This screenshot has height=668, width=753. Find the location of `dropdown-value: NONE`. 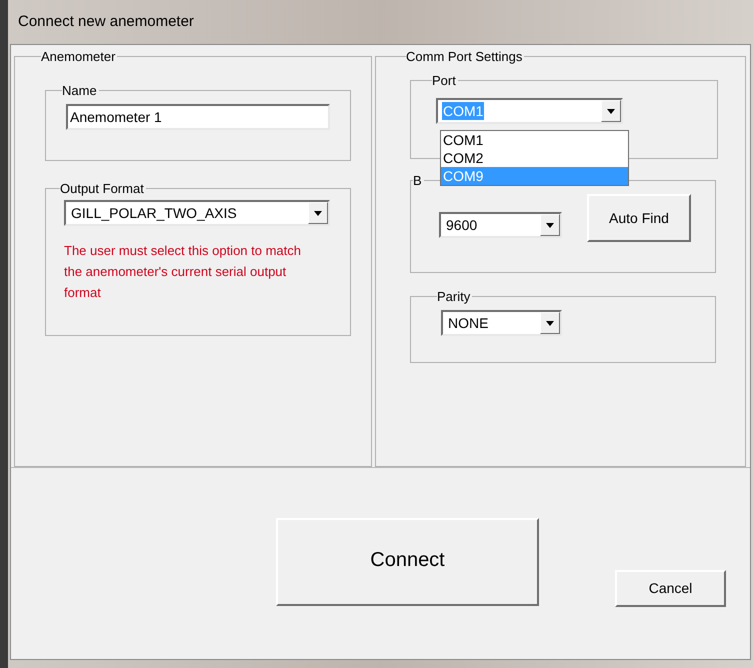

dropdown-value: NONE is located at coordinates (468, 323).